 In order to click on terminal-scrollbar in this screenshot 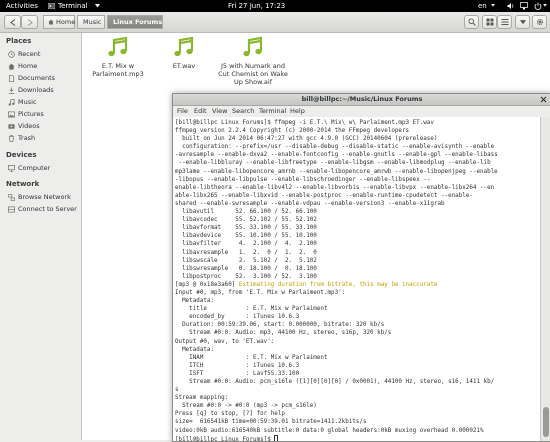, I will do `click(545, 279)`.